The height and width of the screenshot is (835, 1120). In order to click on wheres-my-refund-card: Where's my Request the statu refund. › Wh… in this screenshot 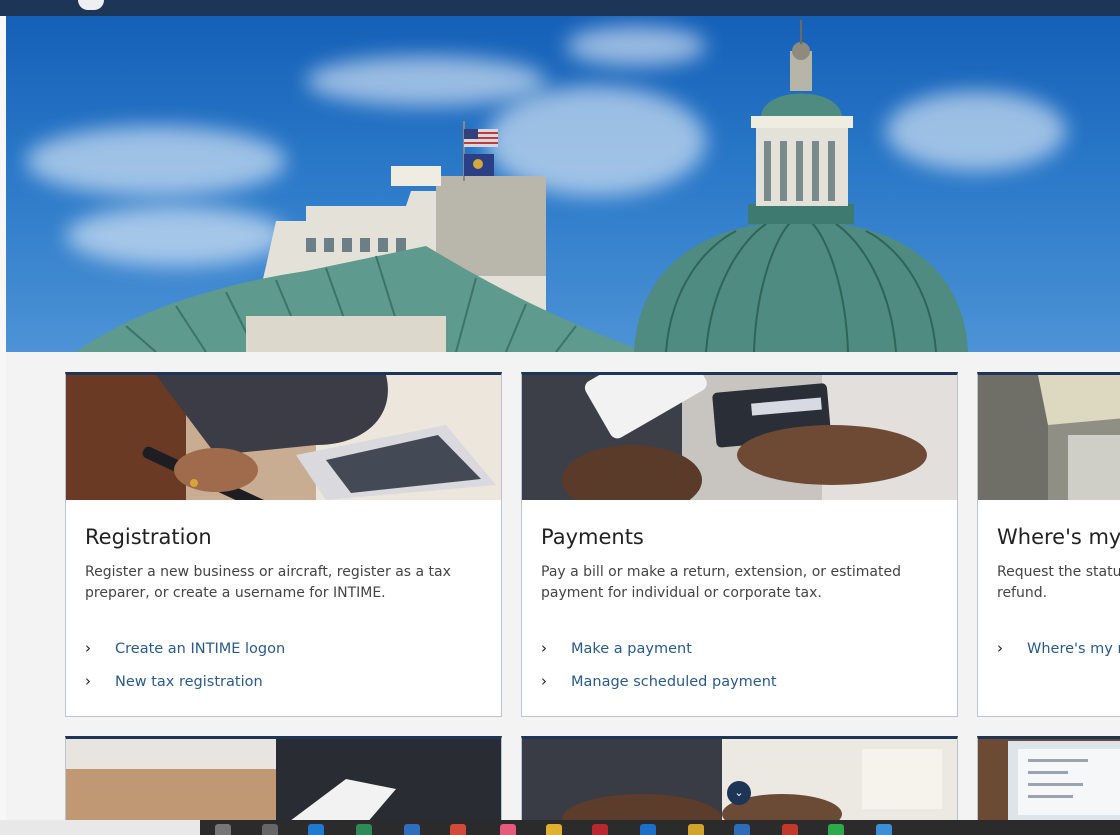, I will do `click(1048, 544)`.